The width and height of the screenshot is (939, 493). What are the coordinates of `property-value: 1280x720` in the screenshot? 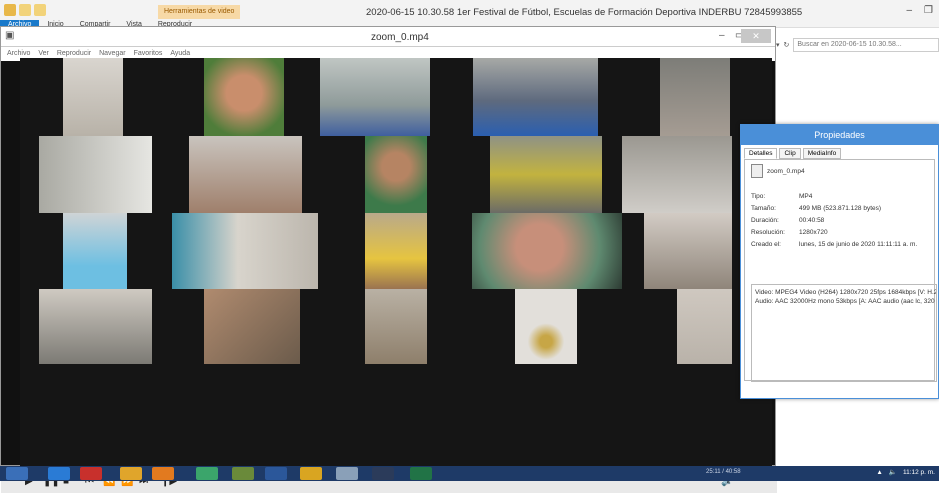 It's located at (813, 232).